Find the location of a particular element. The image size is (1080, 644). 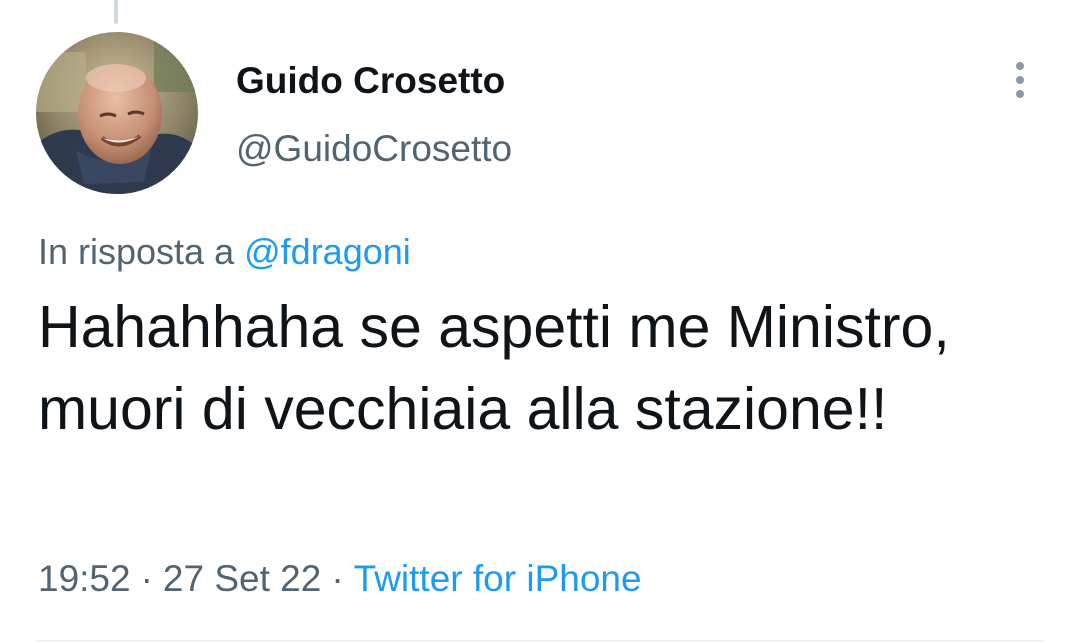

reply-prefix: In risposta a is located at coordinates (136, 251).